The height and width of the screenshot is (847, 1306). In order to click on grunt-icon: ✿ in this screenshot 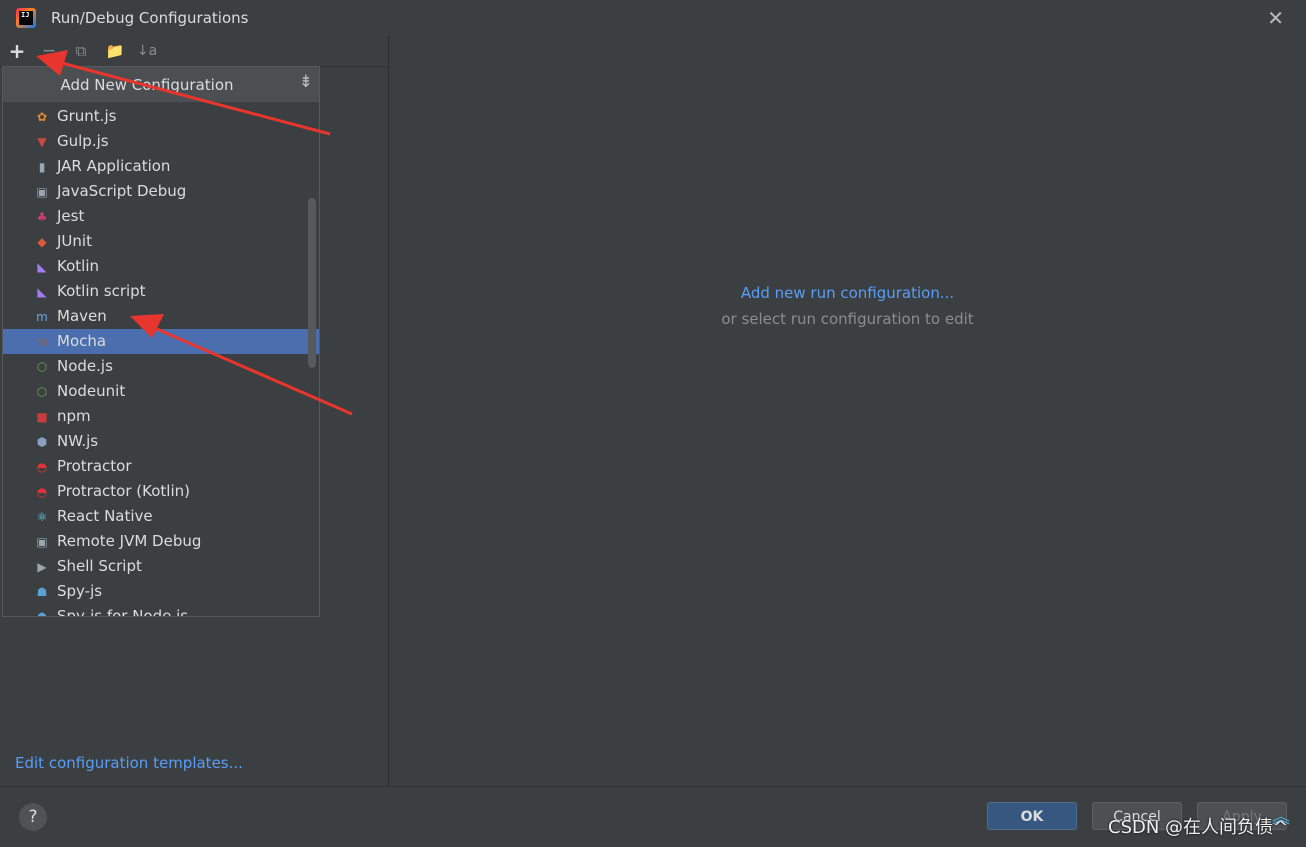, I will do `click(42, 116)`.